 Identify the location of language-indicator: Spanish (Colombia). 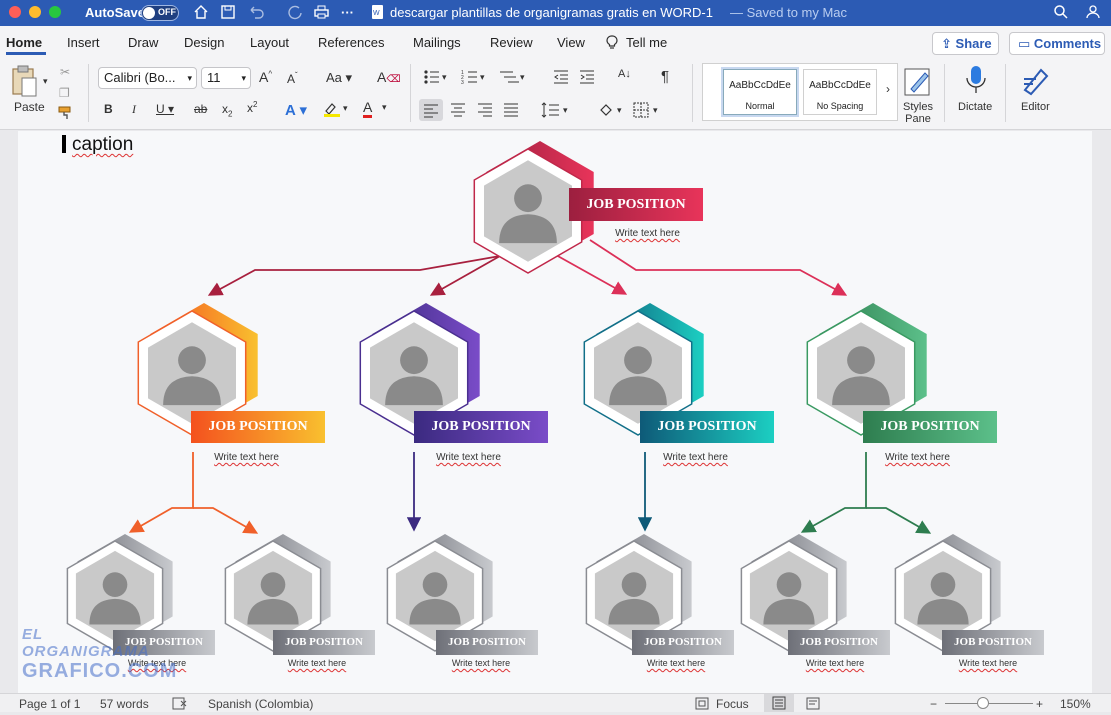
(260, 704).